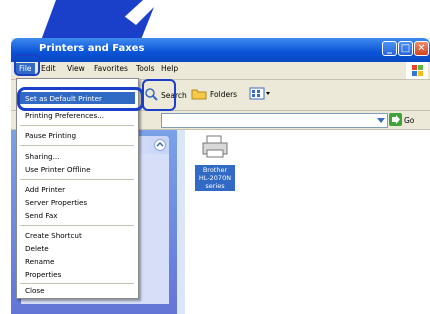  Describe the element at coordinates (45, 189) in the screenshot. I see `menu-item-add-printer: Add Printer` at that location.